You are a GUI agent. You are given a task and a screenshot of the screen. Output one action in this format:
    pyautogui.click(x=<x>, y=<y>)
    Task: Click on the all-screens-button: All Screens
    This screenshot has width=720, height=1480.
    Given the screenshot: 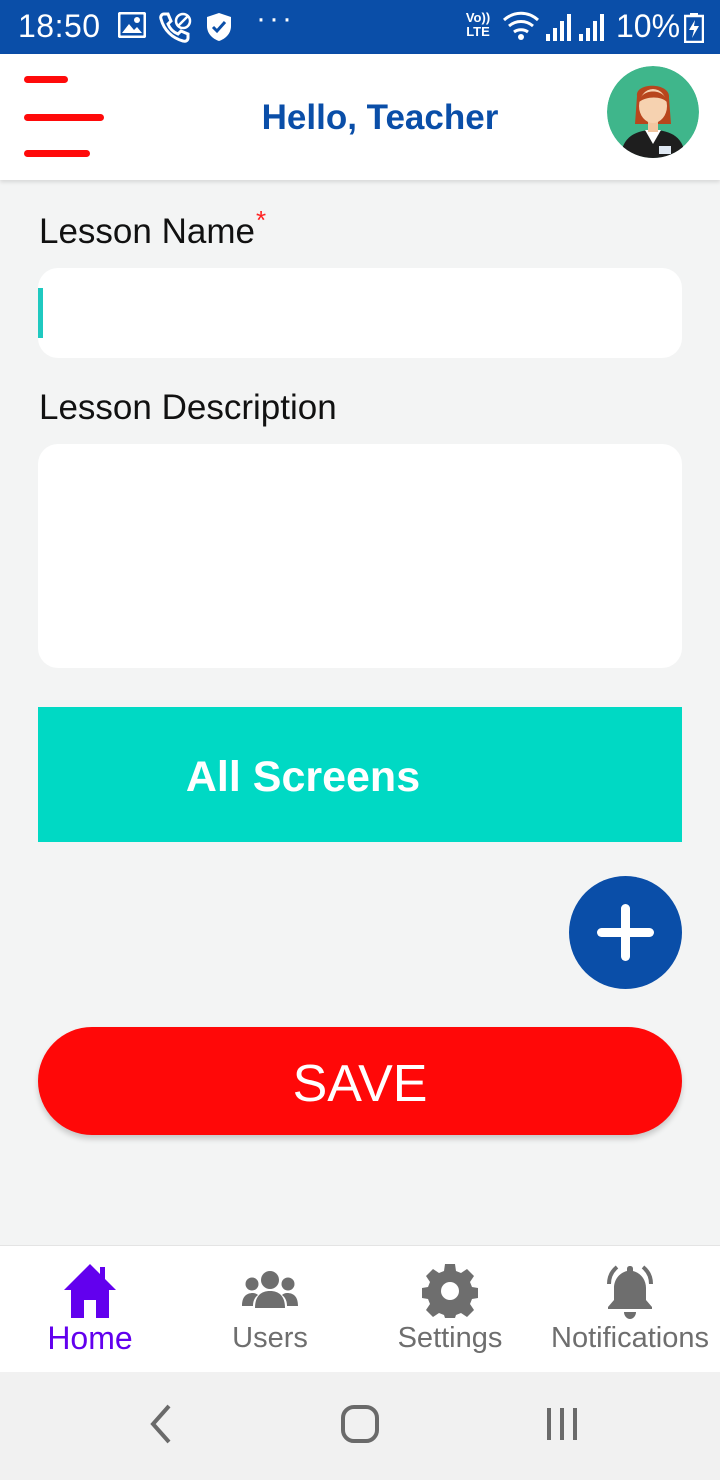 What is the action you would take?
    pyautogui.click(x=360, y=774)
    